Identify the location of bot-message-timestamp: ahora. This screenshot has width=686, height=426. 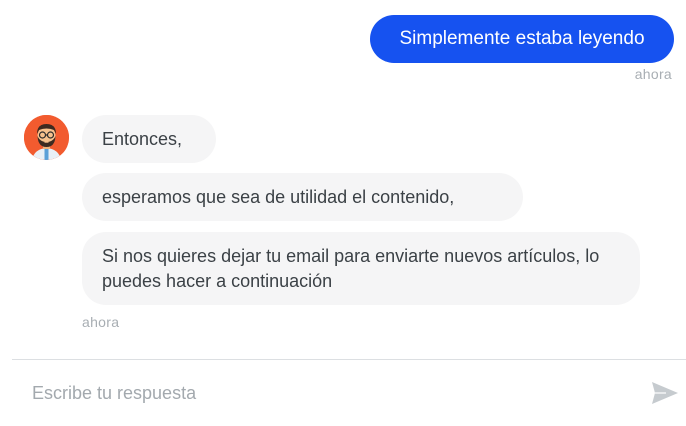
(101, 322).